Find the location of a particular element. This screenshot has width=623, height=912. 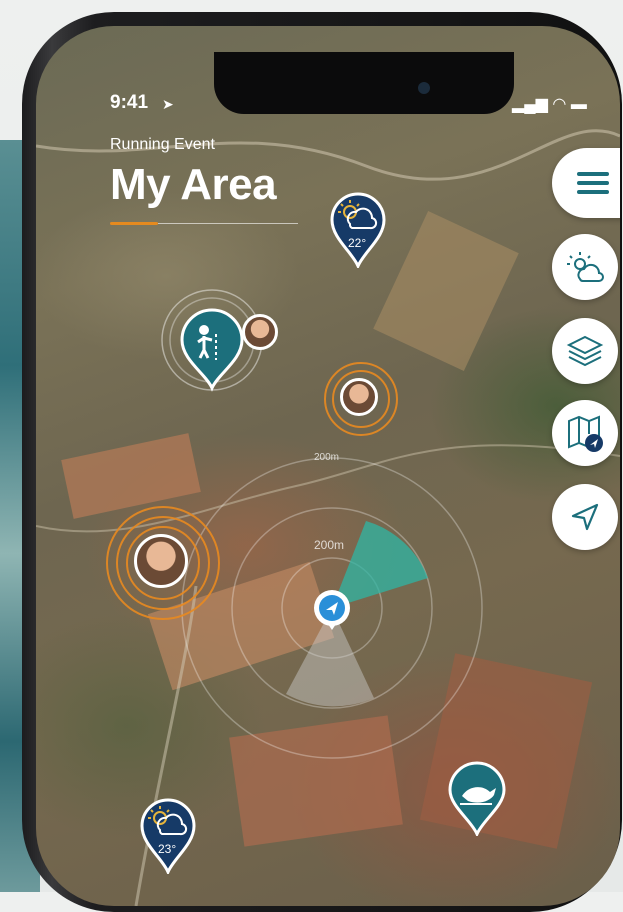

weather-icon is located at coordinates (585, 267).